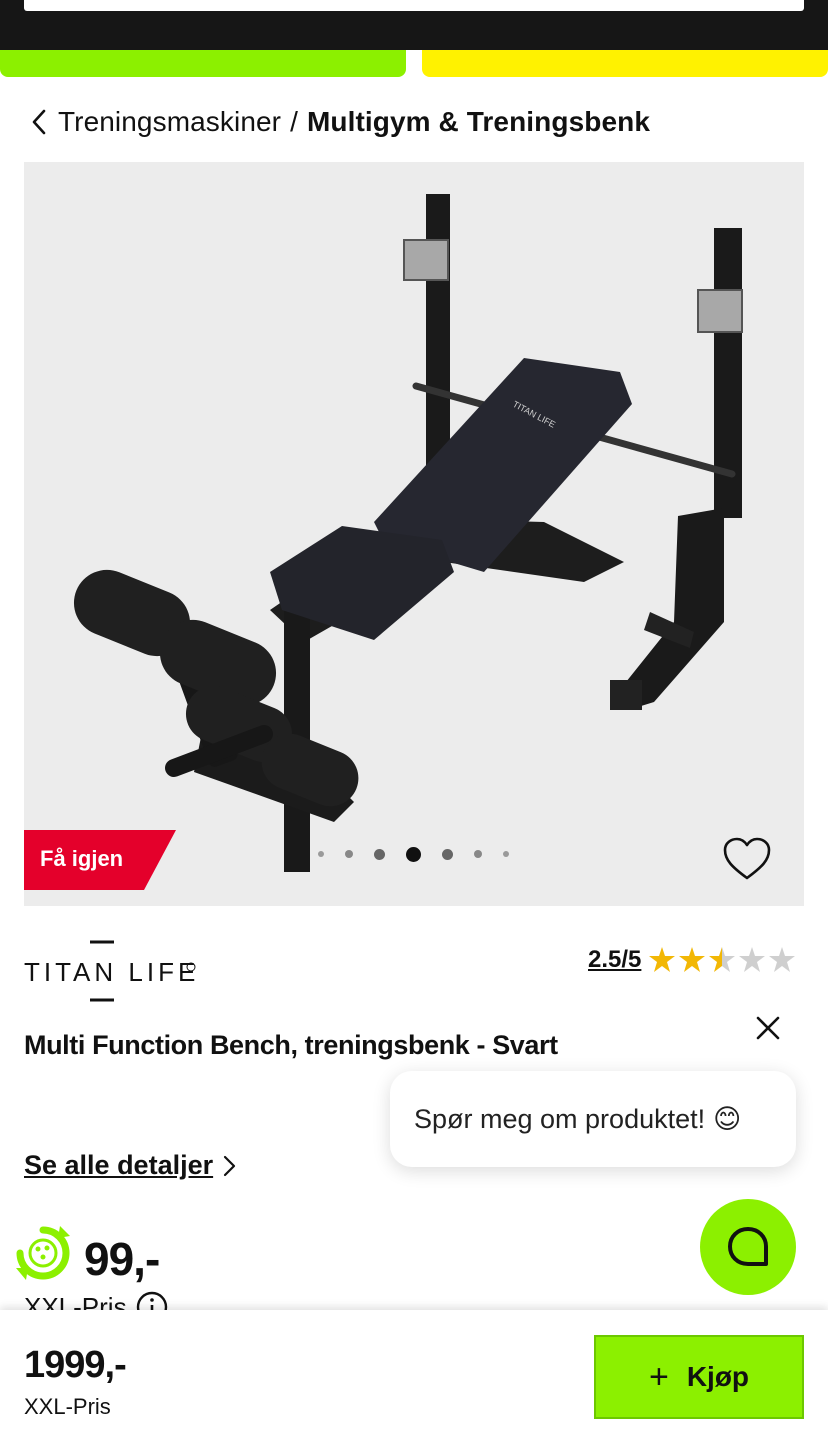 This screenshot has width=828, height=1443. I want to click on rating-score: 2.5/5, so click(614, 960).